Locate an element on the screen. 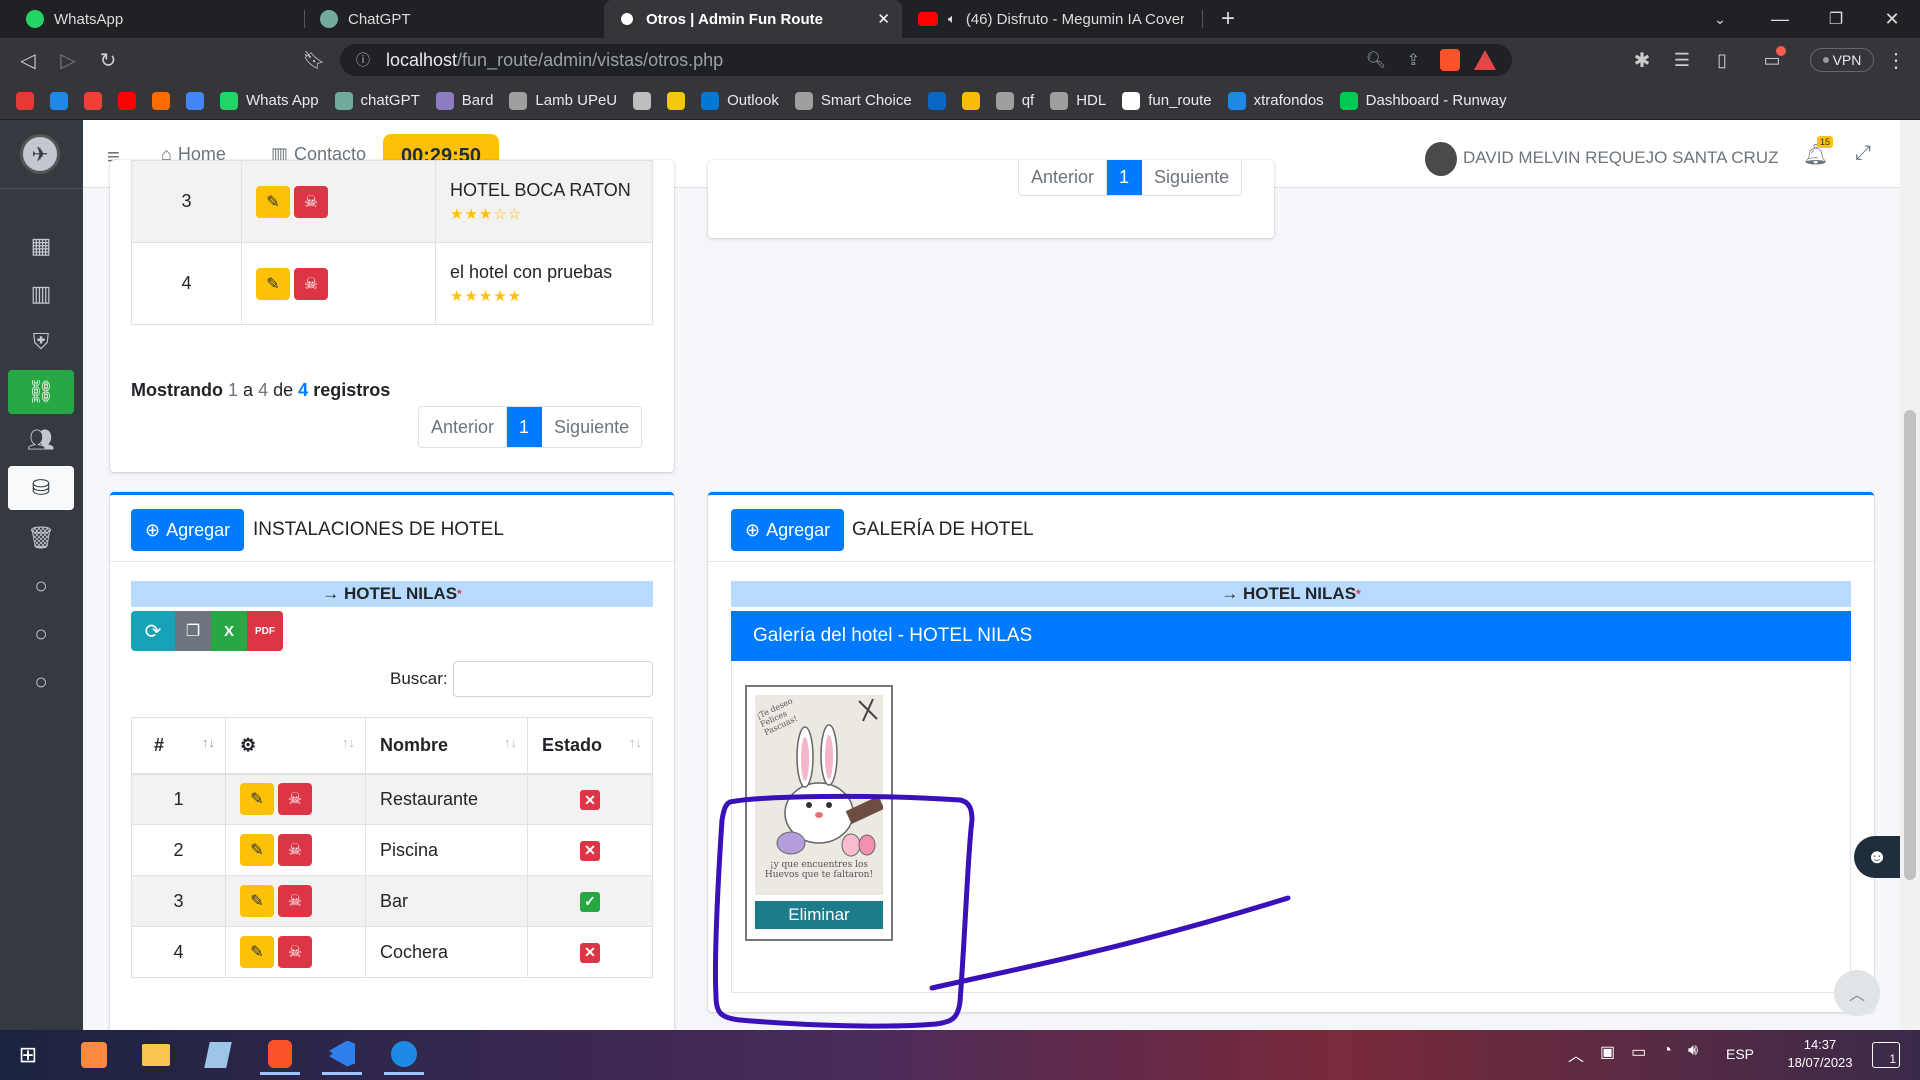 This screenshot has width=1920, height=1080. volume-icon: 🔊︎ is located at coordinates (1693, 1054).